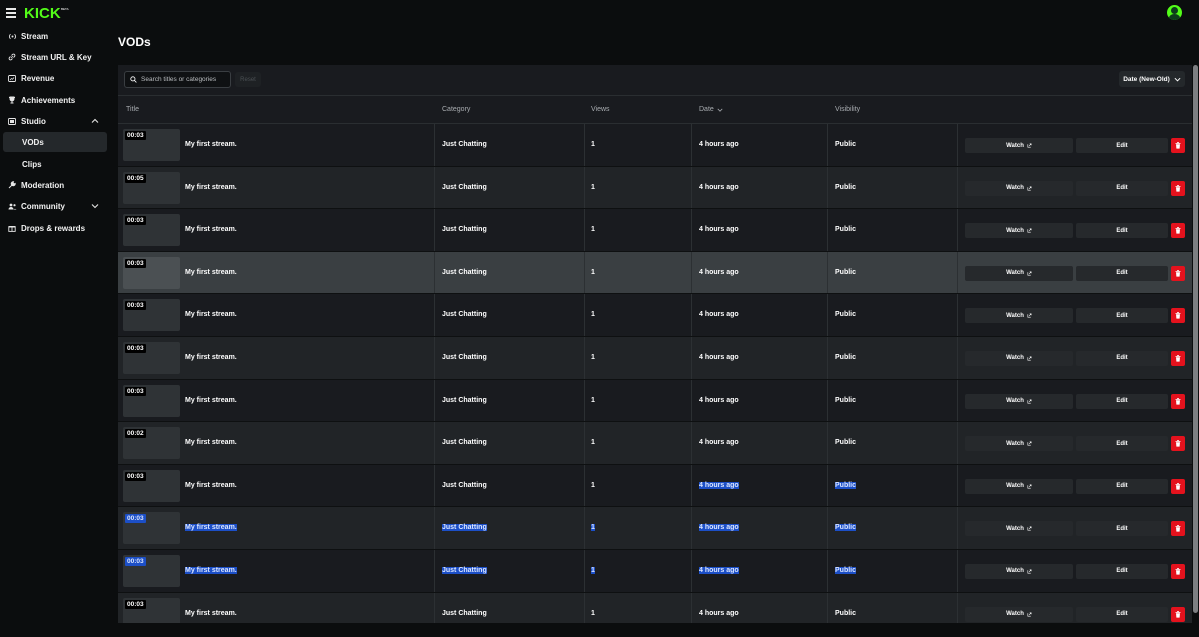  Describe the element at coordinates (95, 121) in the screenshot. I see `chevron-up-icon` at that location.